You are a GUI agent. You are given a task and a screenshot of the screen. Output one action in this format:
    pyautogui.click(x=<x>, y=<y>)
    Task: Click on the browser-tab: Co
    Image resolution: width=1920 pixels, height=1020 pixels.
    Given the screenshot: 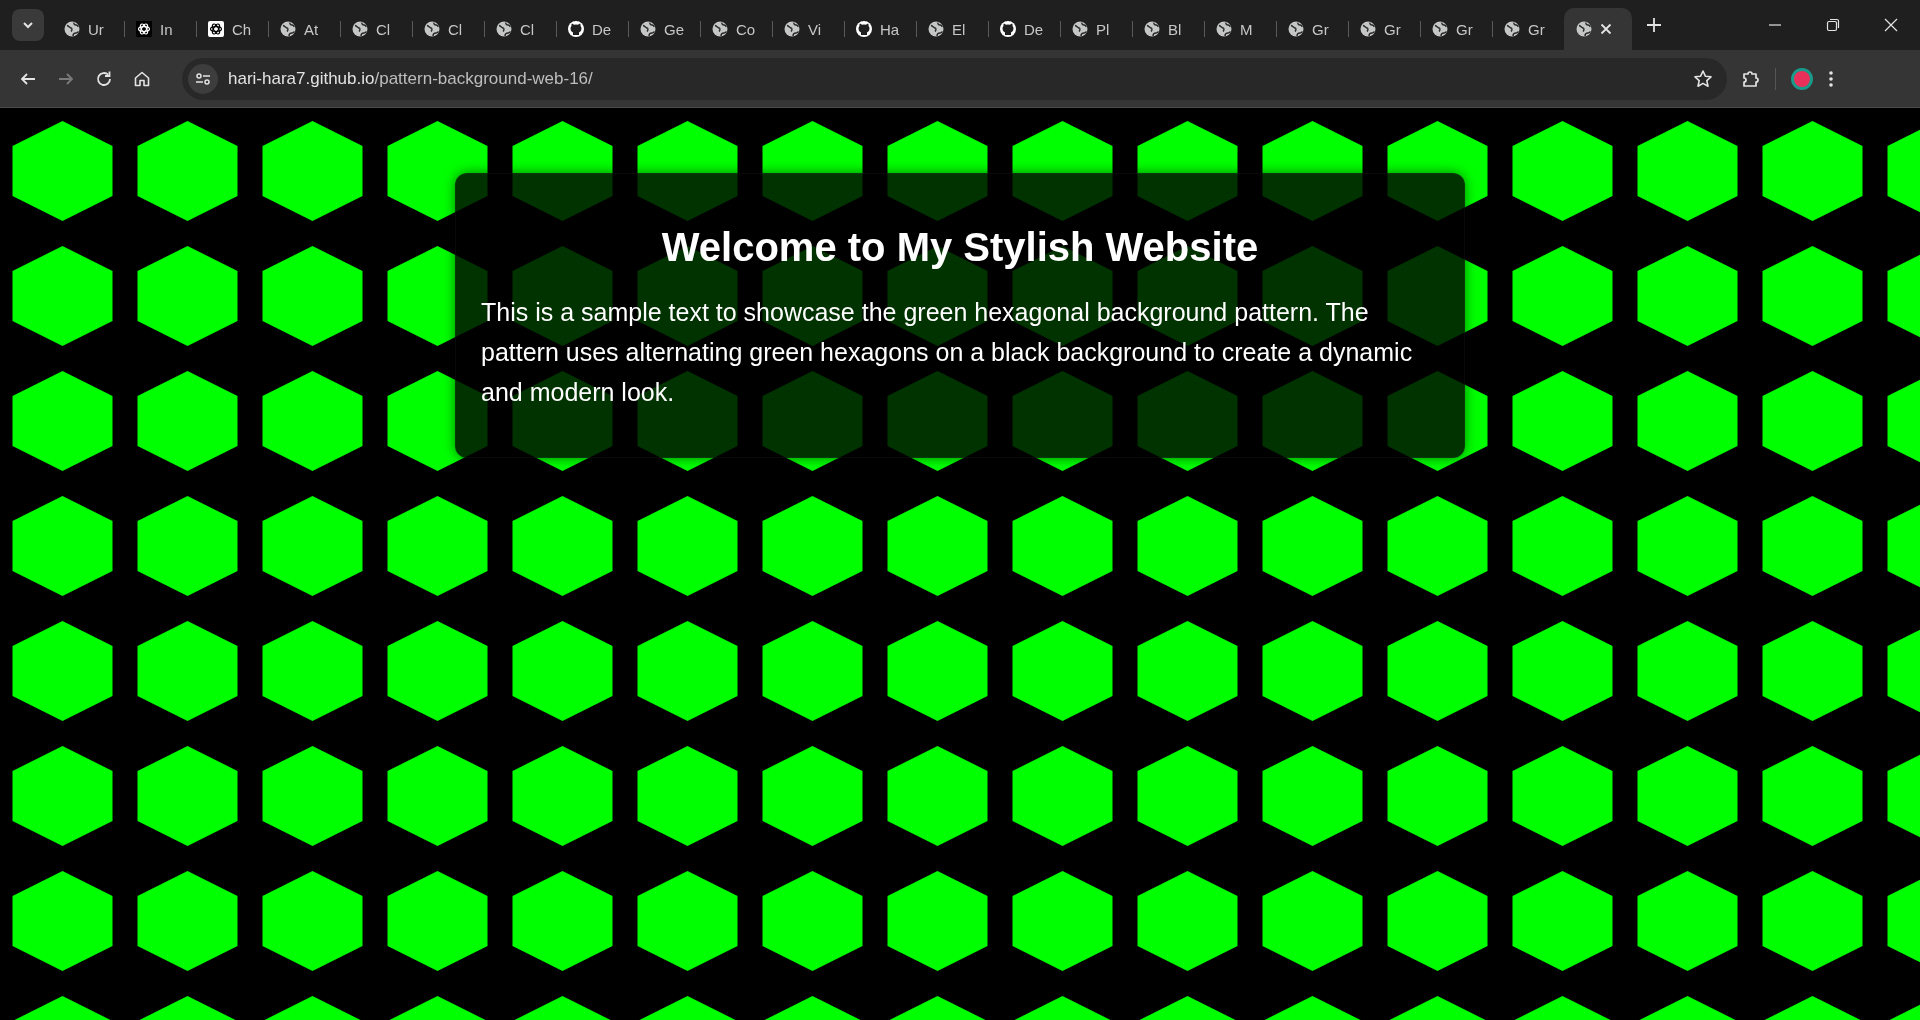 What is the action you would take?
    pyautogui.click(x=736, y=29)
    